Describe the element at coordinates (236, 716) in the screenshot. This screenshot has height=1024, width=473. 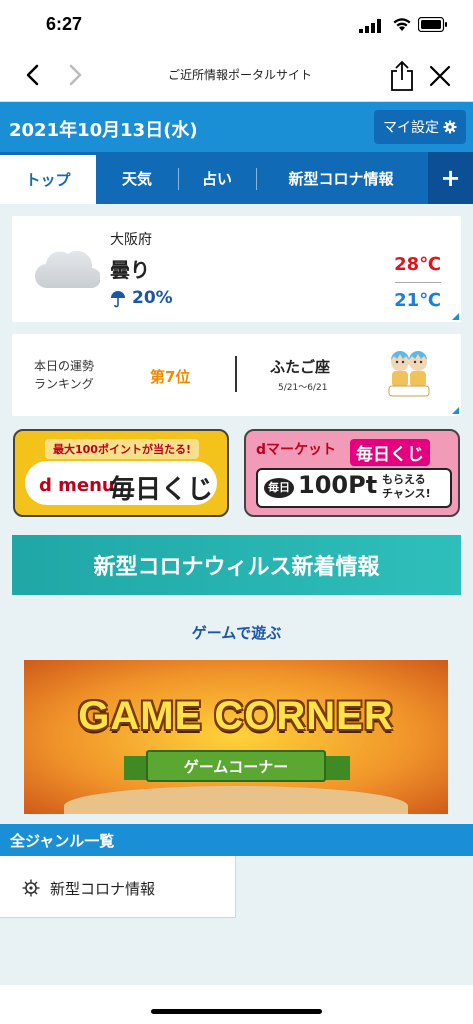
I see `game-corner-title: GAME CORNER` at that location.